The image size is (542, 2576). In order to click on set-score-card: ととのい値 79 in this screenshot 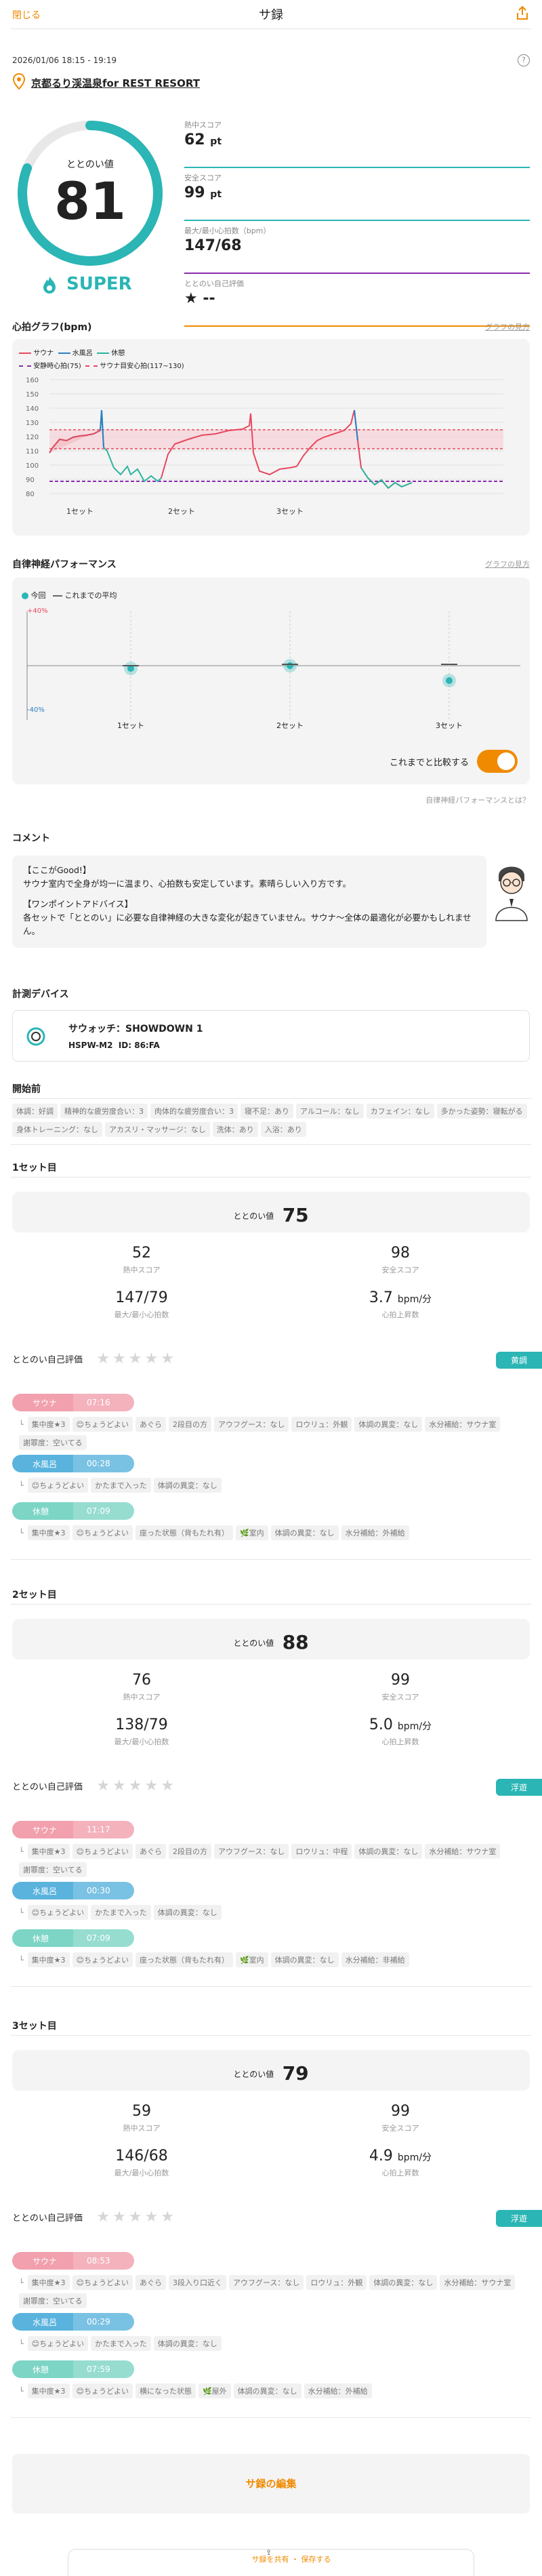, I will do `click(271, 2070)`.